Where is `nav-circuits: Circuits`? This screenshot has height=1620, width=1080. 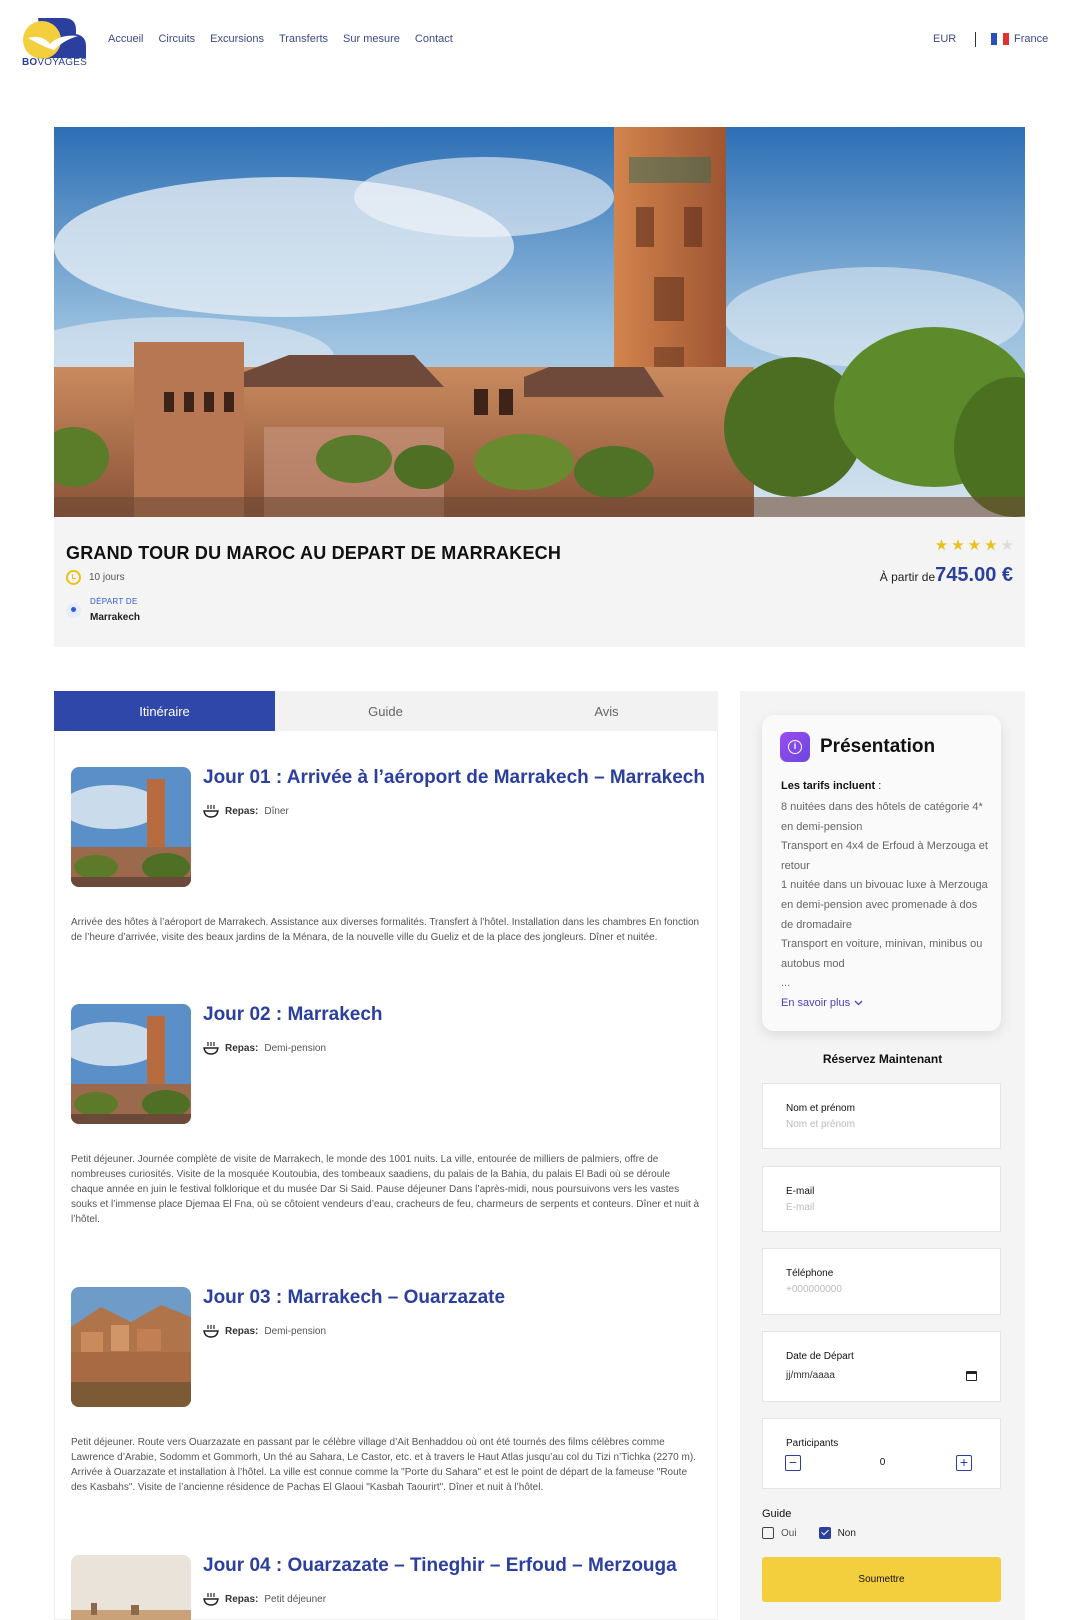
nav-circuits: Circuits is located at coordinates (176, 39).